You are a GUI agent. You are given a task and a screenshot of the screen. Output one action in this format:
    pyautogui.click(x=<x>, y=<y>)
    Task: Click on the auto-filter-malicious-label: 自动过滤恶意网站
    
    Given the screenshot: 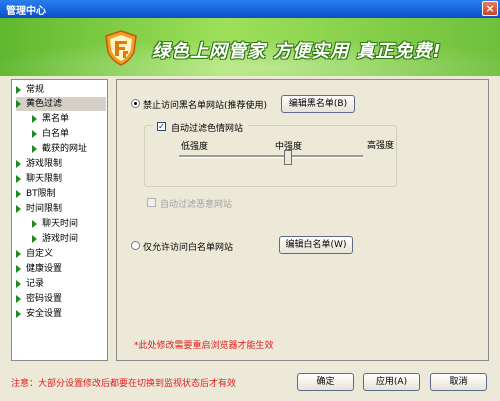 What is the action you would take?
    pyautogui.click(x=196, y=205)
    